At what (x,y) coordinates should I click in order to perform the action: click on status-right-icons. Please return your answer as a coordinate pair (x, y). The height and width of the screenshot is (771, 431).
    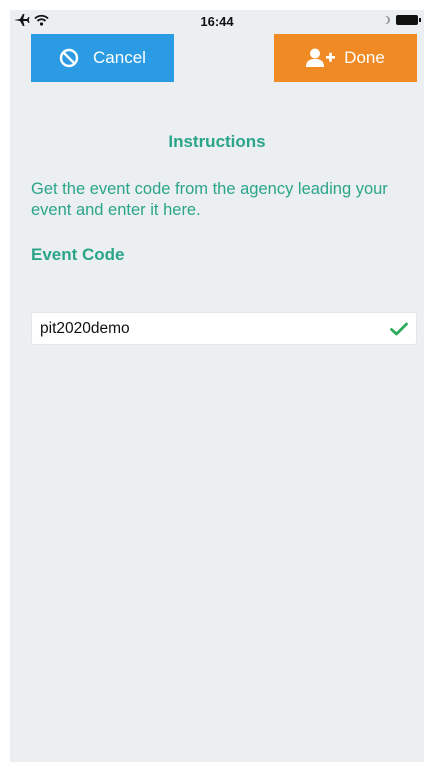
    Looking at the image, I should click on (401, 20).